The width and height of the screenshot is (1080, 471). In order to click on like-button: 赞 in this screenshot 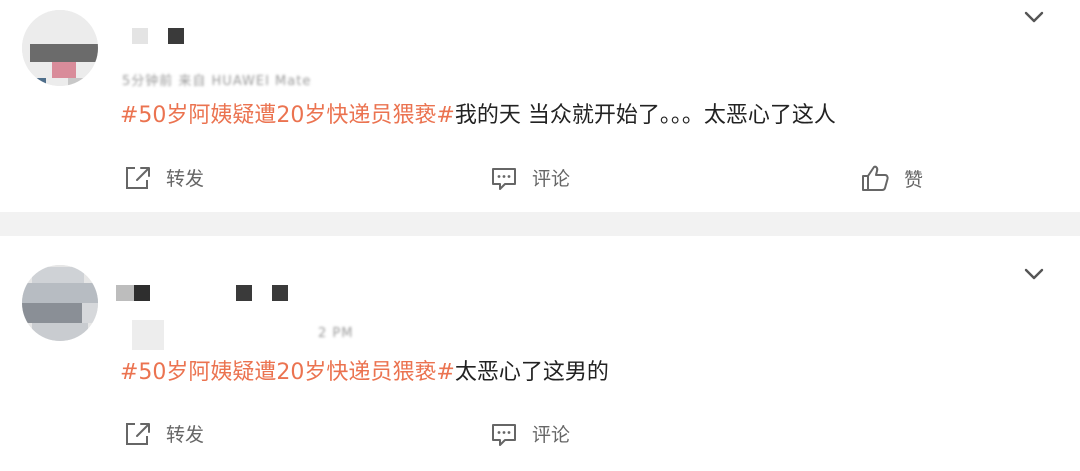, I will do `click(891, 178)`.